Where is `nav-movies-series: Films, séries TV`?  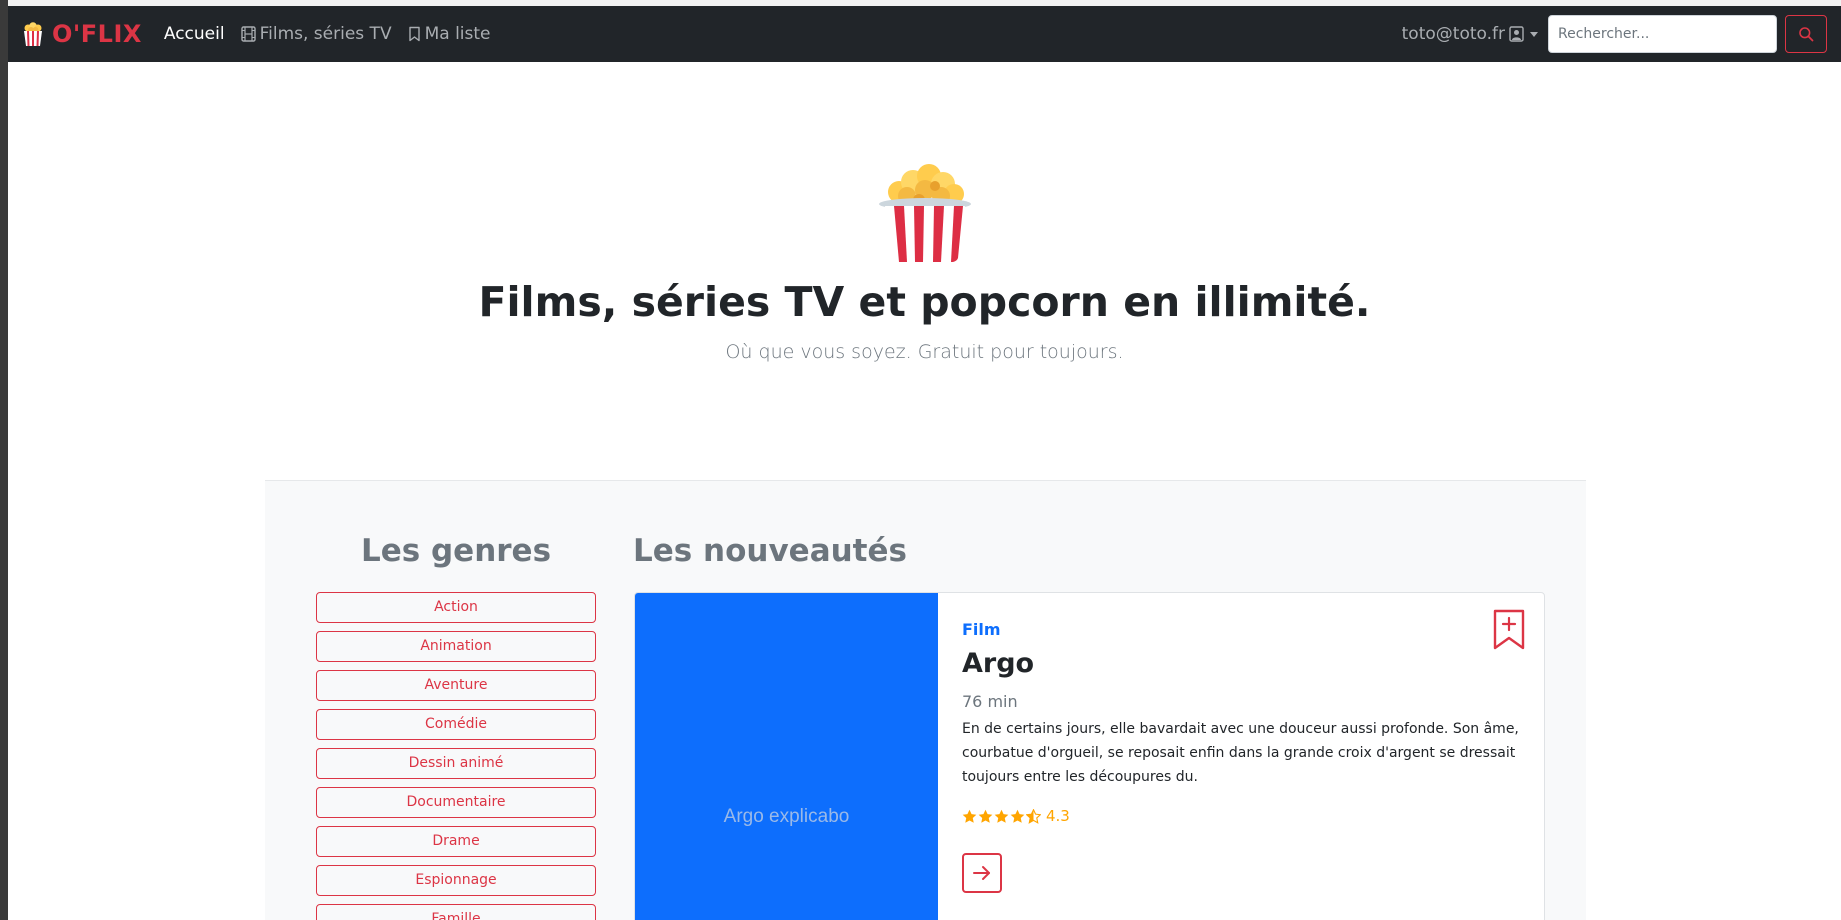 nav-movies-series: Films, séries TV is located at coordinates (316, 34).